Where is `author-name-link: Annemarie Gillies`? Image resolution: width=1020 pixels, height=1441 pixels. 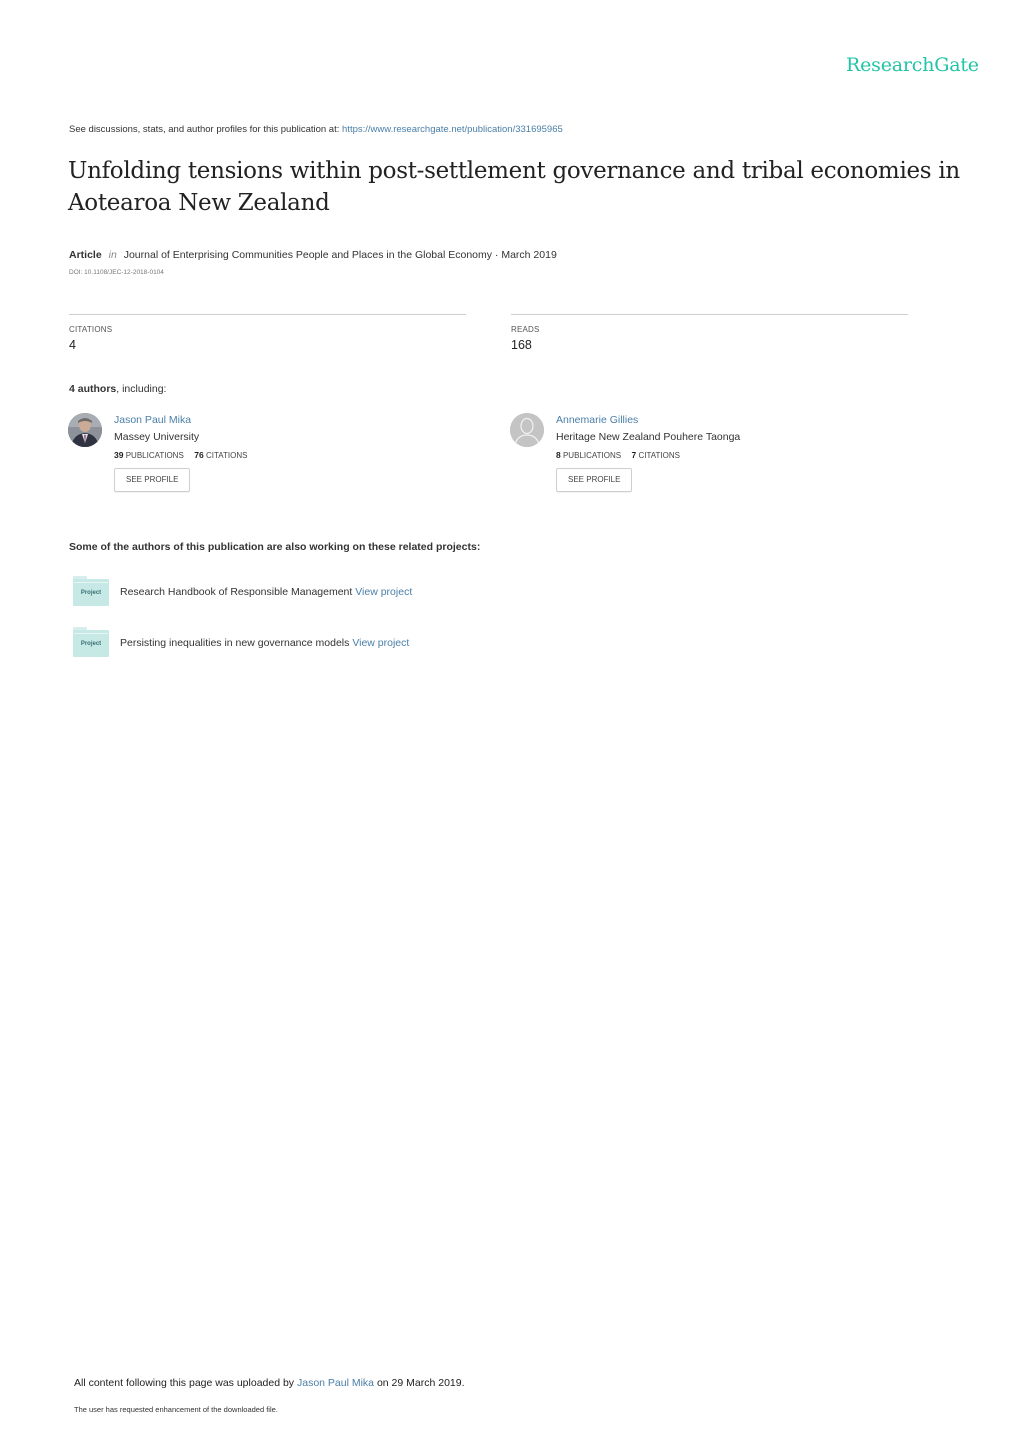 author-name-link: Annemarie Gillies is located at coordinates (648, 420).